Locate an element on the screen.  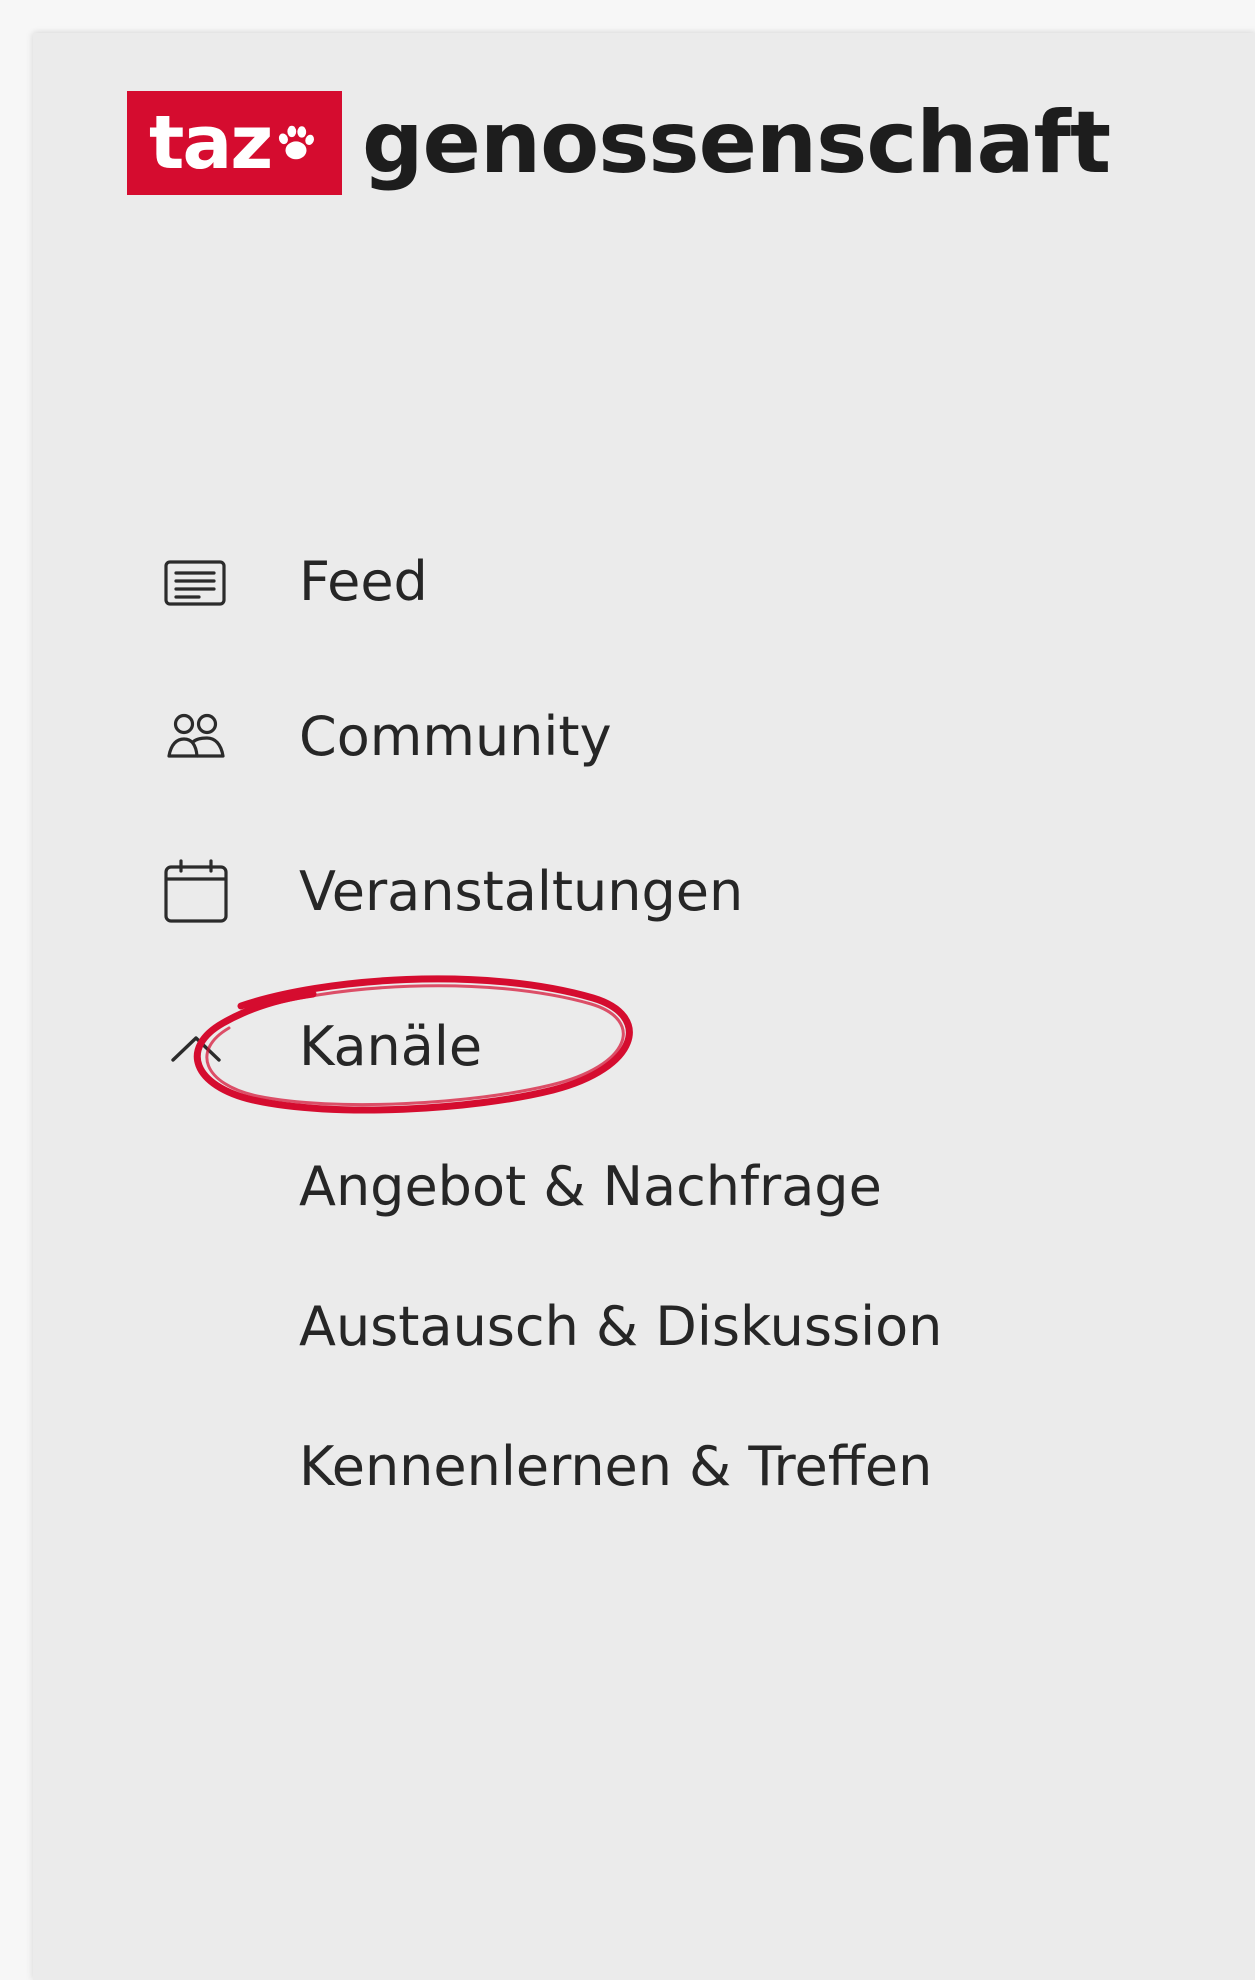
channel-item-label: Kennenlernen & Treffen is located at coordinates (616, 1466).